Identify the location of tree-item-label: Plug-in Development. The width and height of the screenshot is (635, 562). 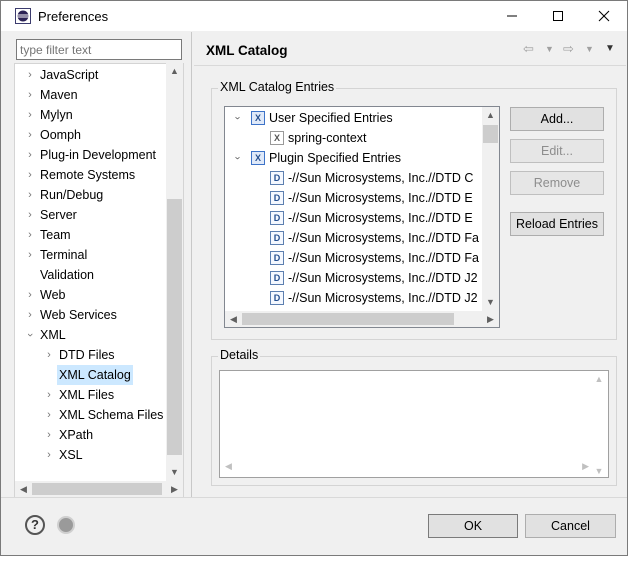
(98, 155).